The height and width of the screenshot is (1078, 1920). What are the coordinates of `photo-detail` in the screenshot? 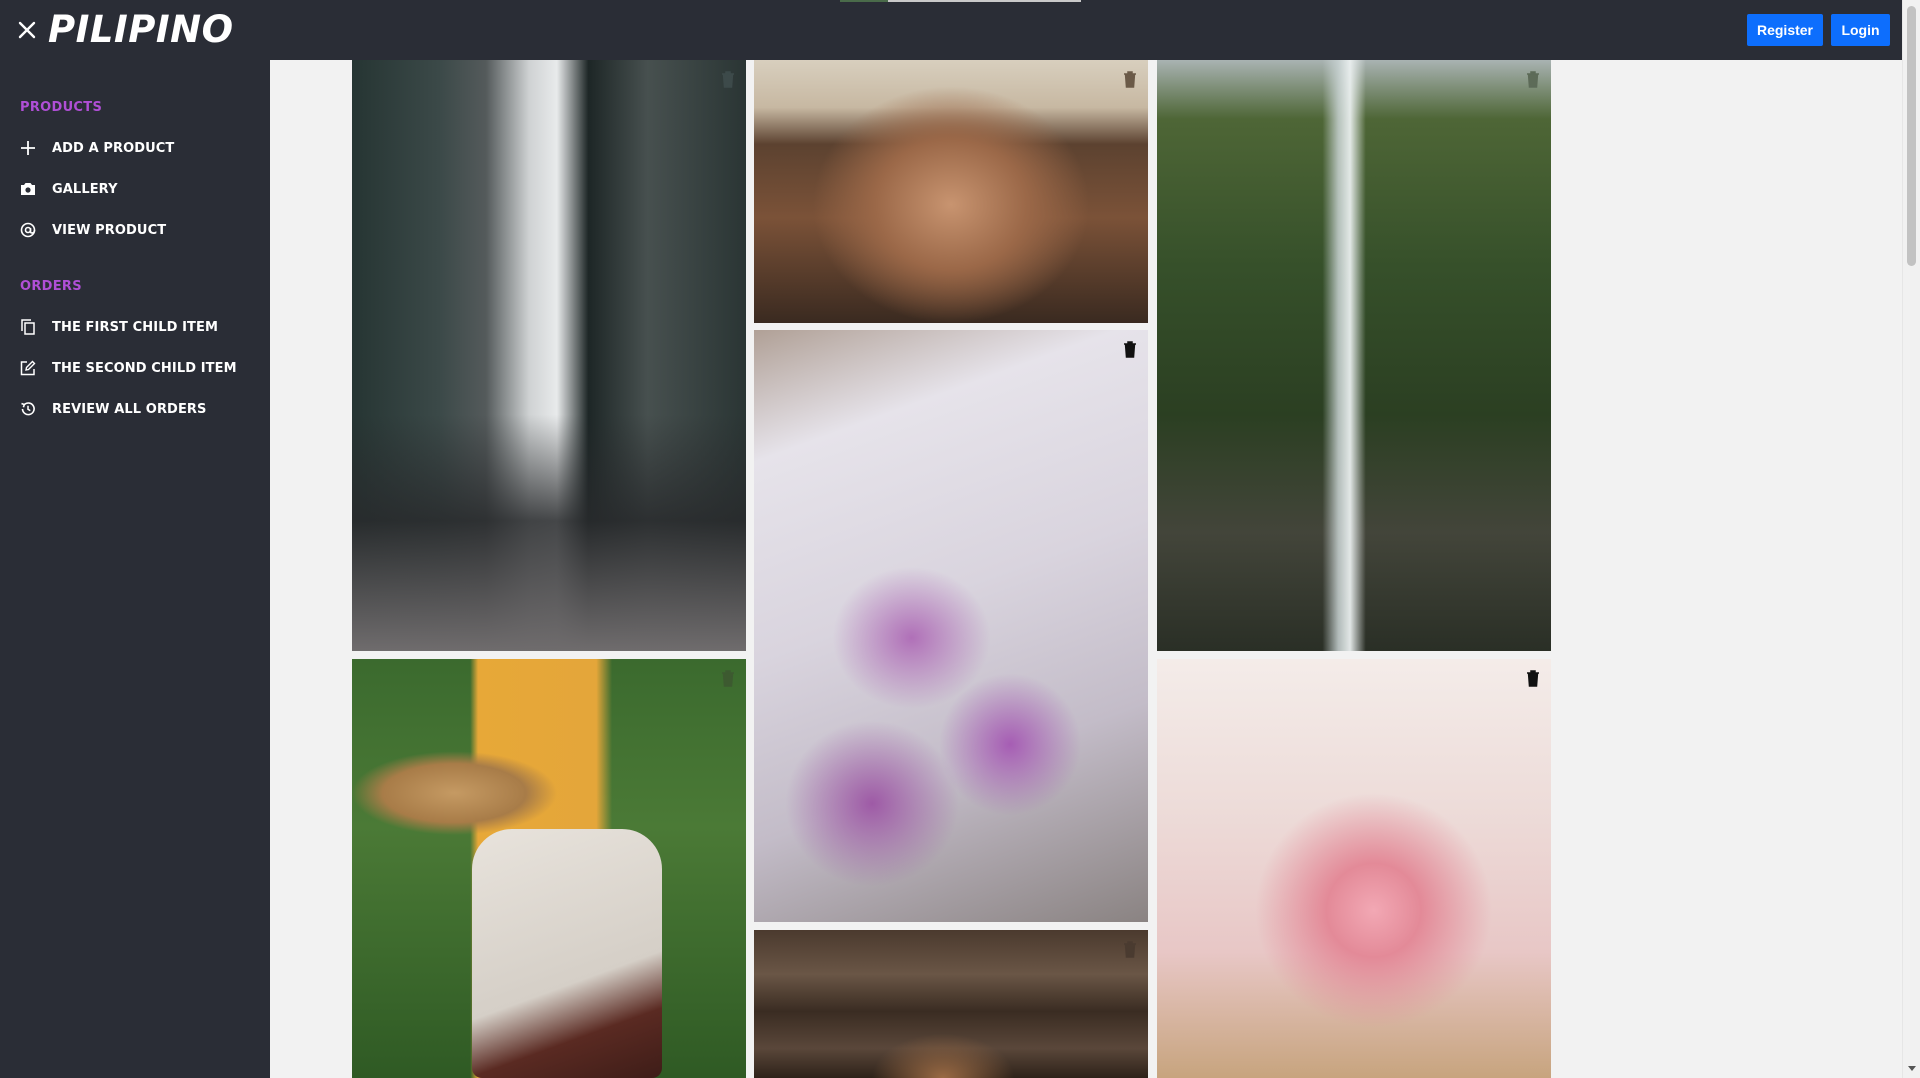 It's located at (567, 953).